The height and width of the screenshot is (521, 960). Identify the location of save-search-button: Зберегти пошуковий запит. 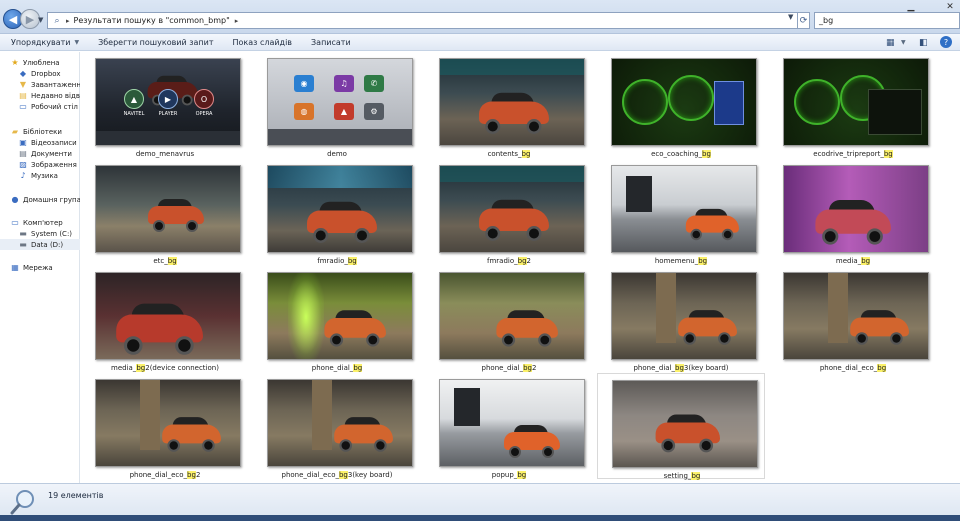
(155, 42).